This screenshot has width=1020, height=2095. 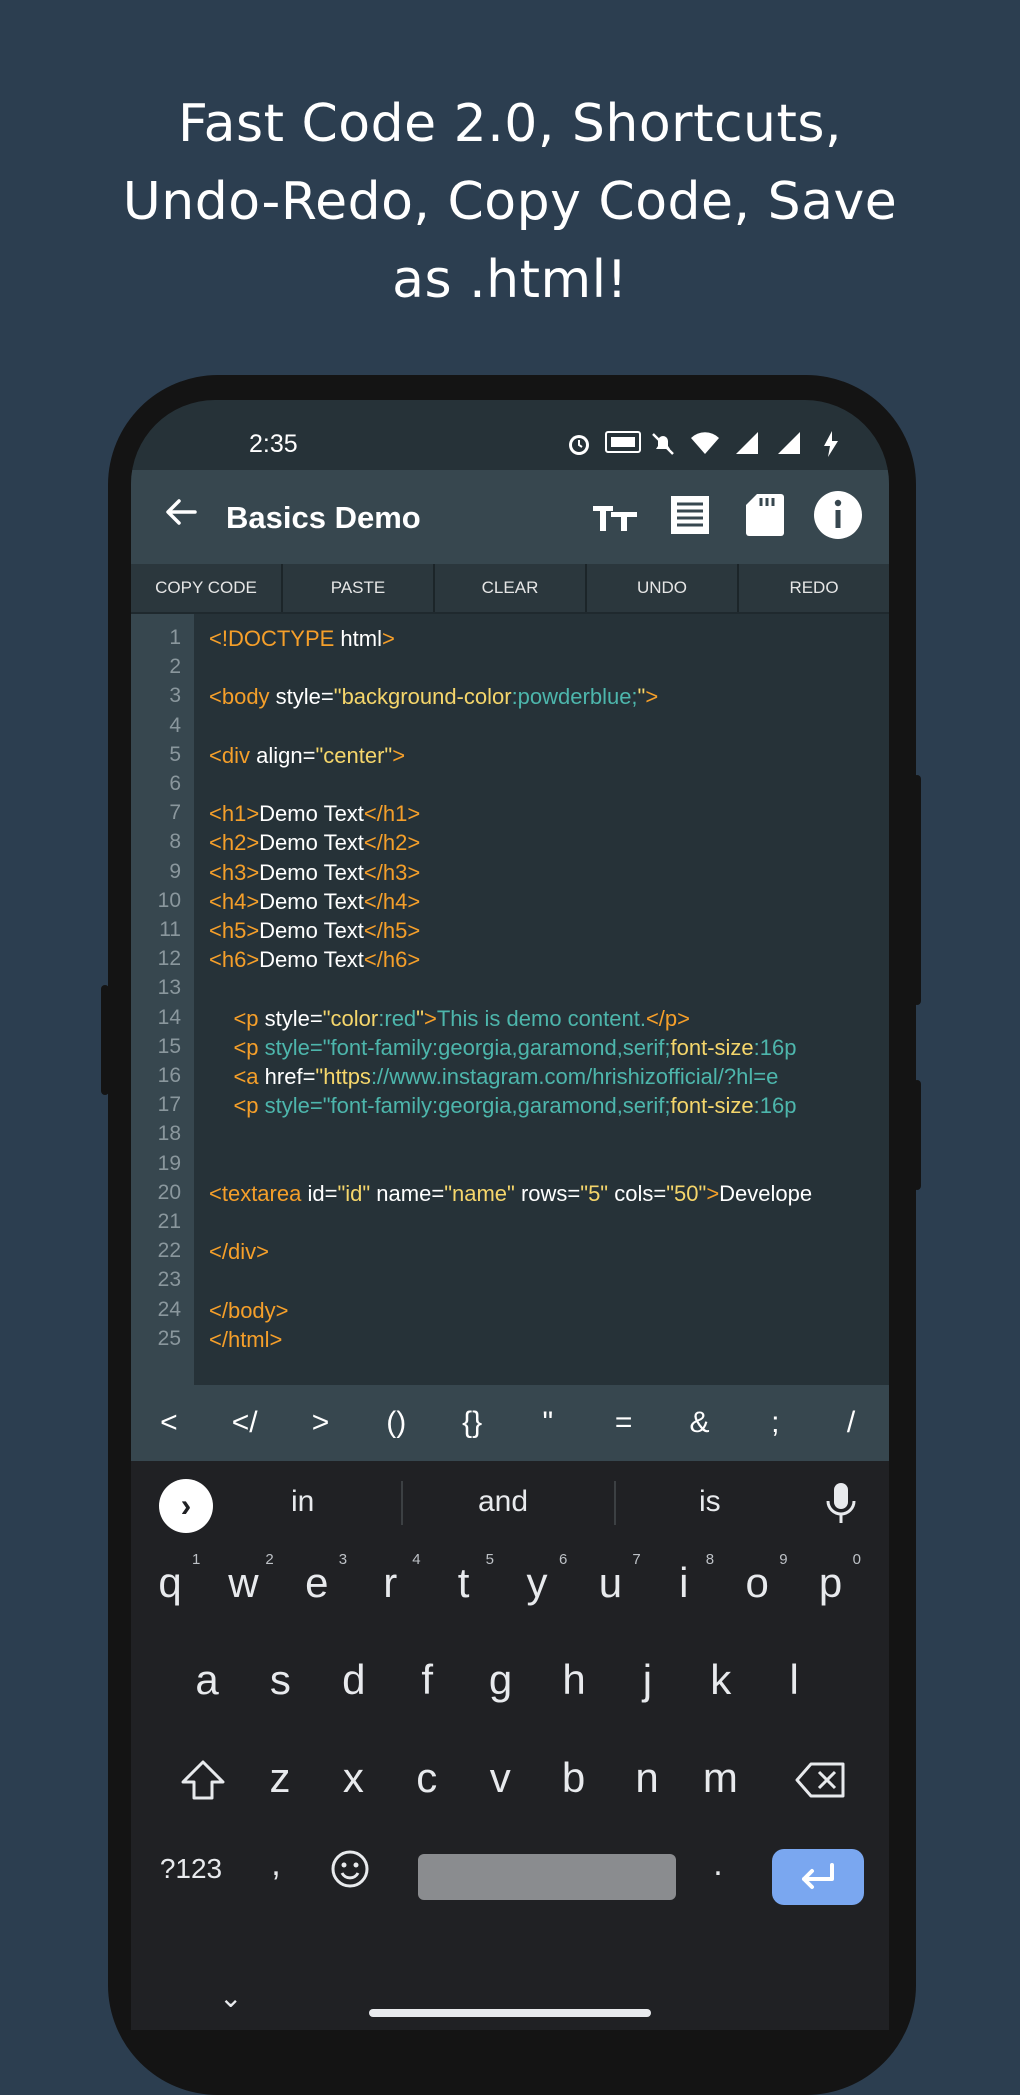 I want to click on emoji-icon, so click(x=350, y=1874).